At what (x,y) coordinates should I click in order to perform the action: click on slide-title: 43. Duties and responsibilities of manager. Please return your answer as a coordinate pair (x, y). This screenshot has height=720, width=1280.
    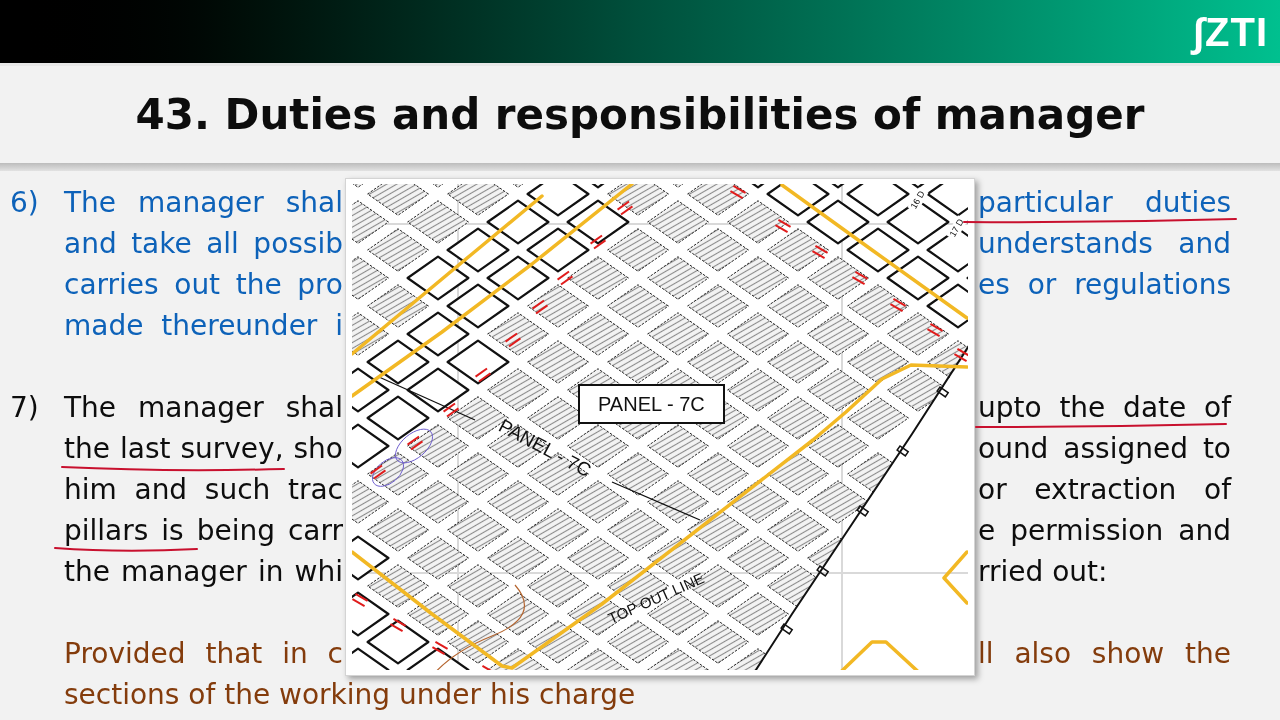
    Looking at the image, I should click on (640, 114).